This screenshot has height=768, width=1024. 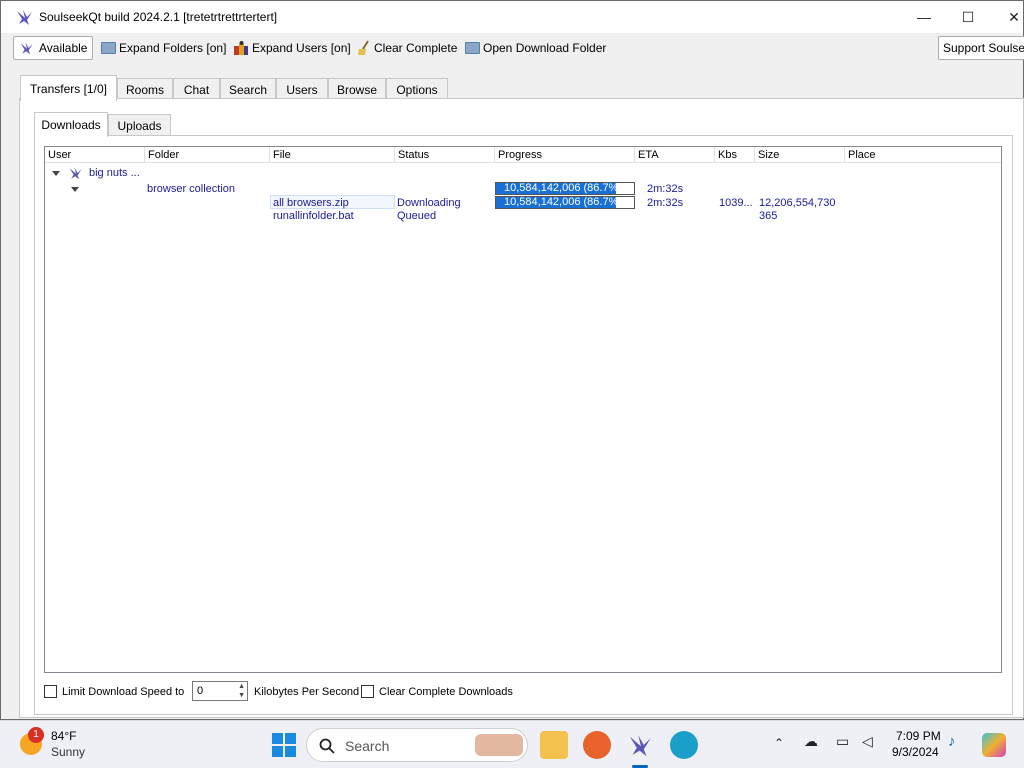 I want to click on folder-progress-bar: 10,584,142,006 (86.7%), so click(x=565, y=188).